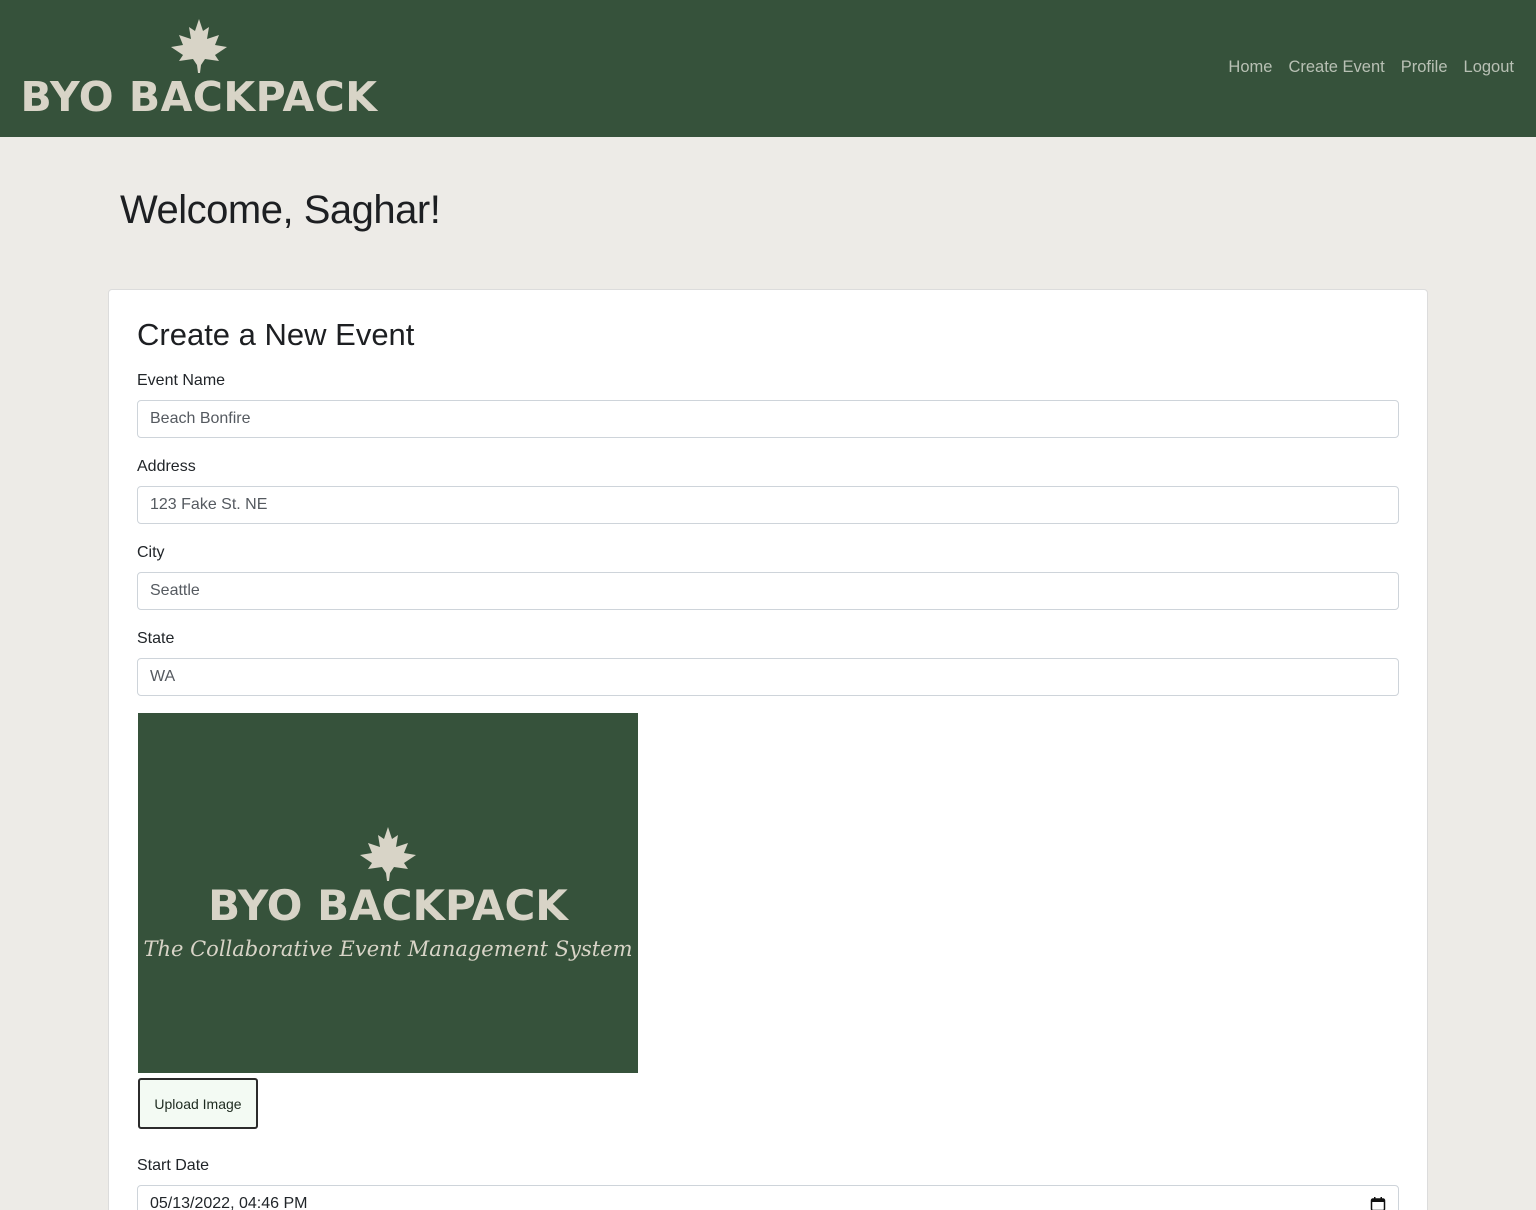 The image size is (1536, 1210). I want to click on upload-image-button: Upload Image, so click(198, 1103).